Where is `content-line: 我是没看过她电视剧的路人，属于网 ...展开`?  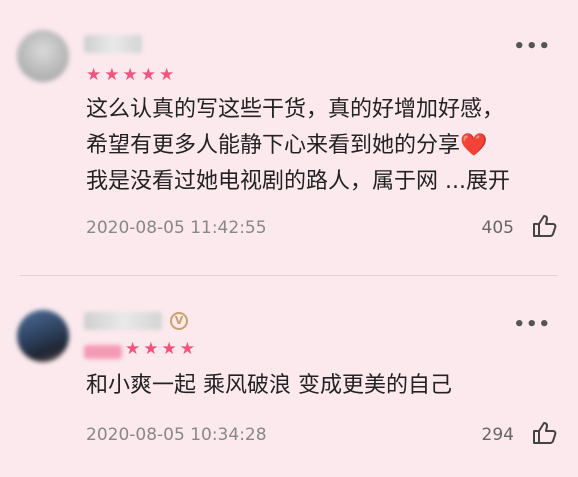
content-line: 我是没看过她电视剧的路人，属于网 ...展开 is located at coordinates (298, 181).